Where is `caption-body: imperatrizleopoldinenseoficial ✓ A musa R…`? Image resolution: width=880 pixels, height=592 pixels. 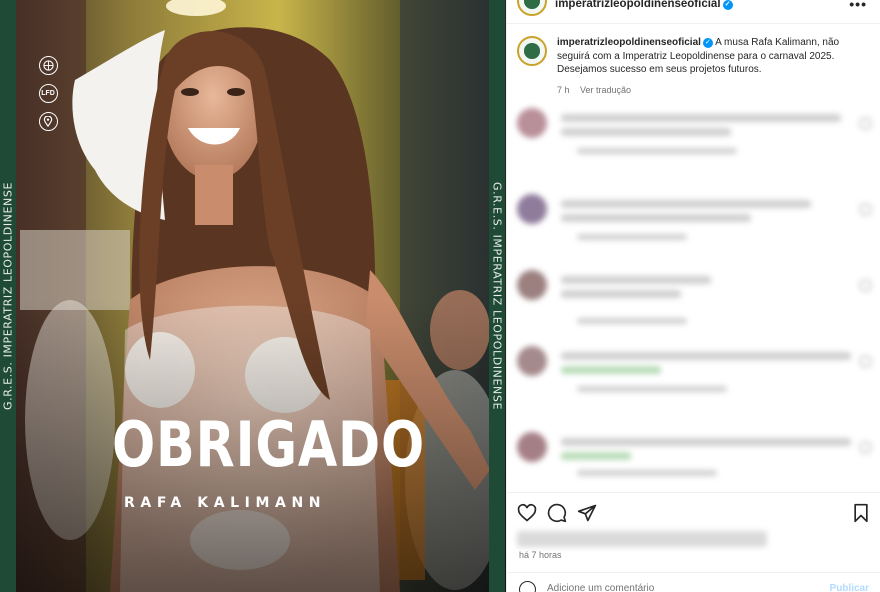 caption-body: imperatrizleopoldinenseoficial ✓ A musa R… is located at coordinates (712, 56).